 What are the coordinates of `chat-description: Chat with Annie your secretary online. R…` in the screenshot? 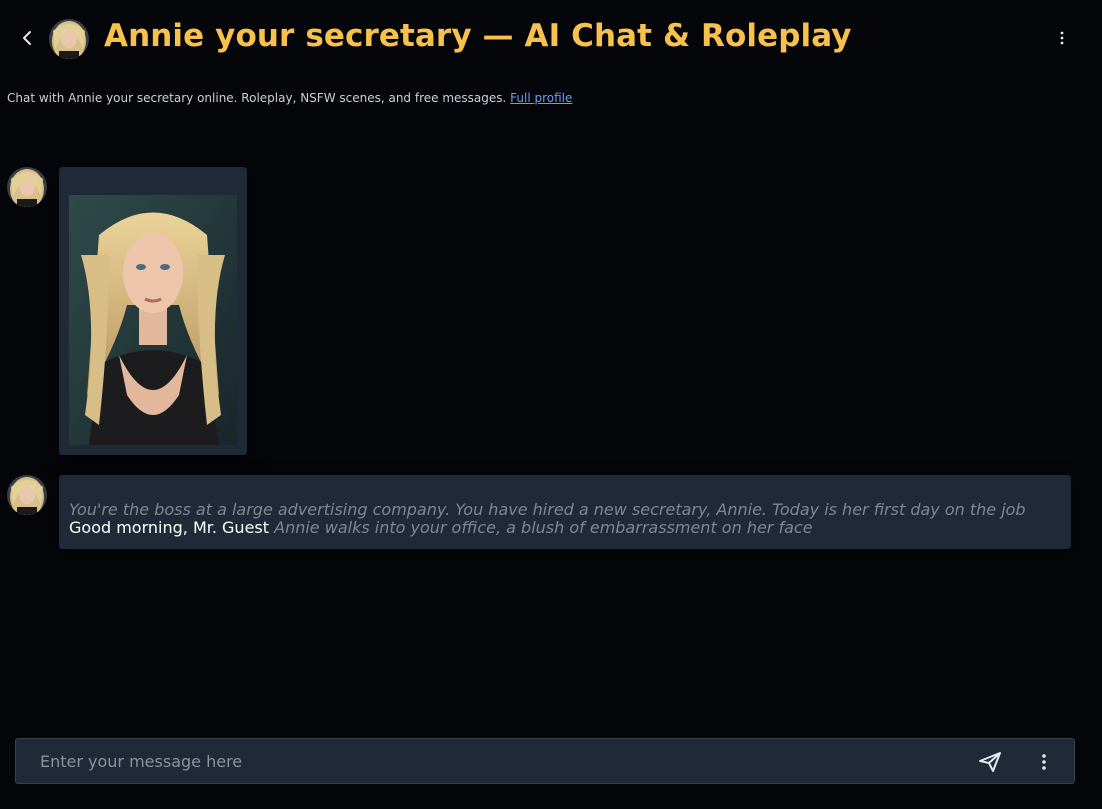 It's located at (289, 98).